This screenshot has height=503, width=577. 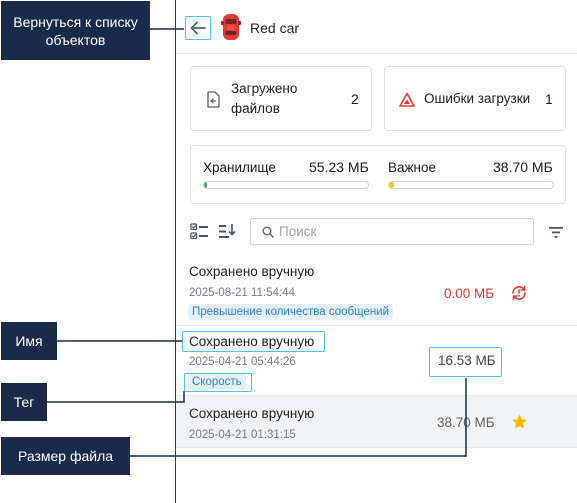 What do you see at coordinates (29, 341) in the screenshot?
I see `callout-name: Имя` at bounding box center [29, 341].